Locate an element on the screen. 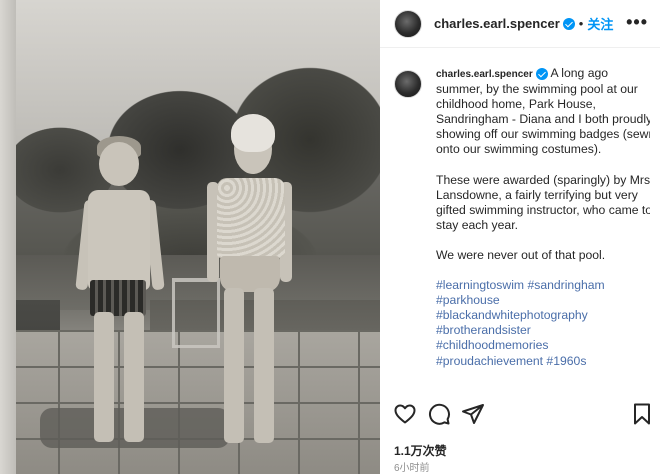 The height and width of the screenshot is (474, 660). like-count: 1.1万次赞 is located at coordinates (420, 450).